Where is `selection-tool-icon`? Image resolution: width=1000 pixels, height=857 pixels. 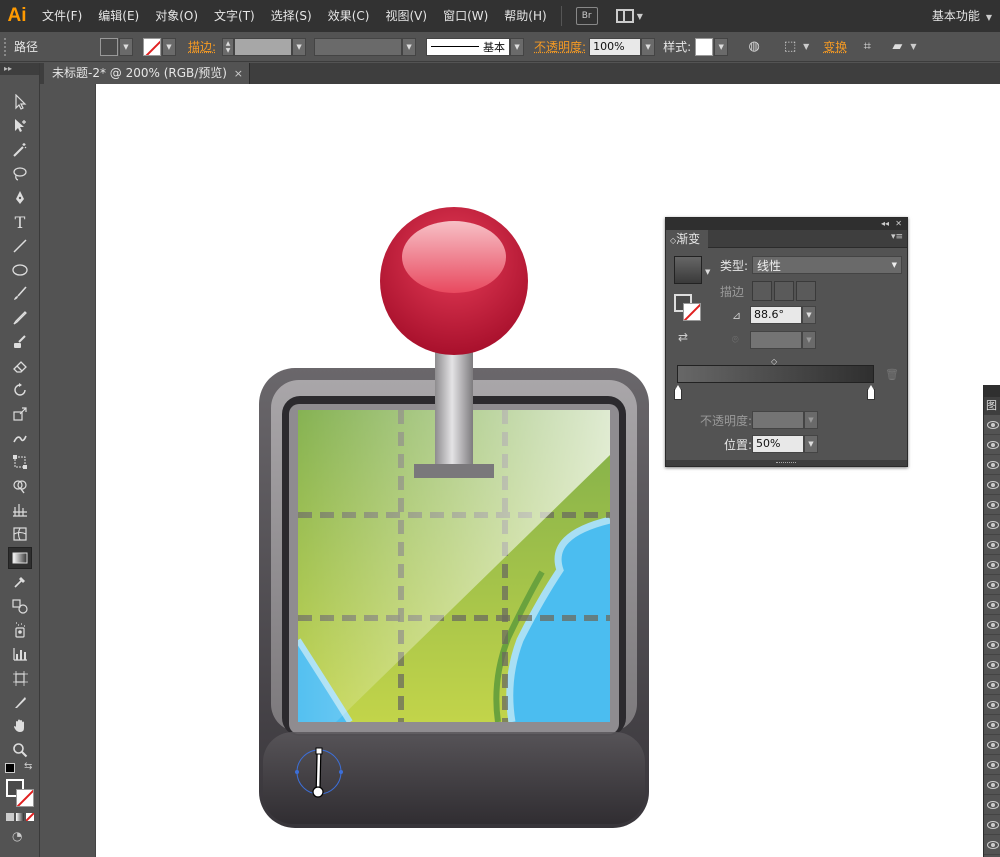
selection-tool-icon is located at coordinates (20, 102).